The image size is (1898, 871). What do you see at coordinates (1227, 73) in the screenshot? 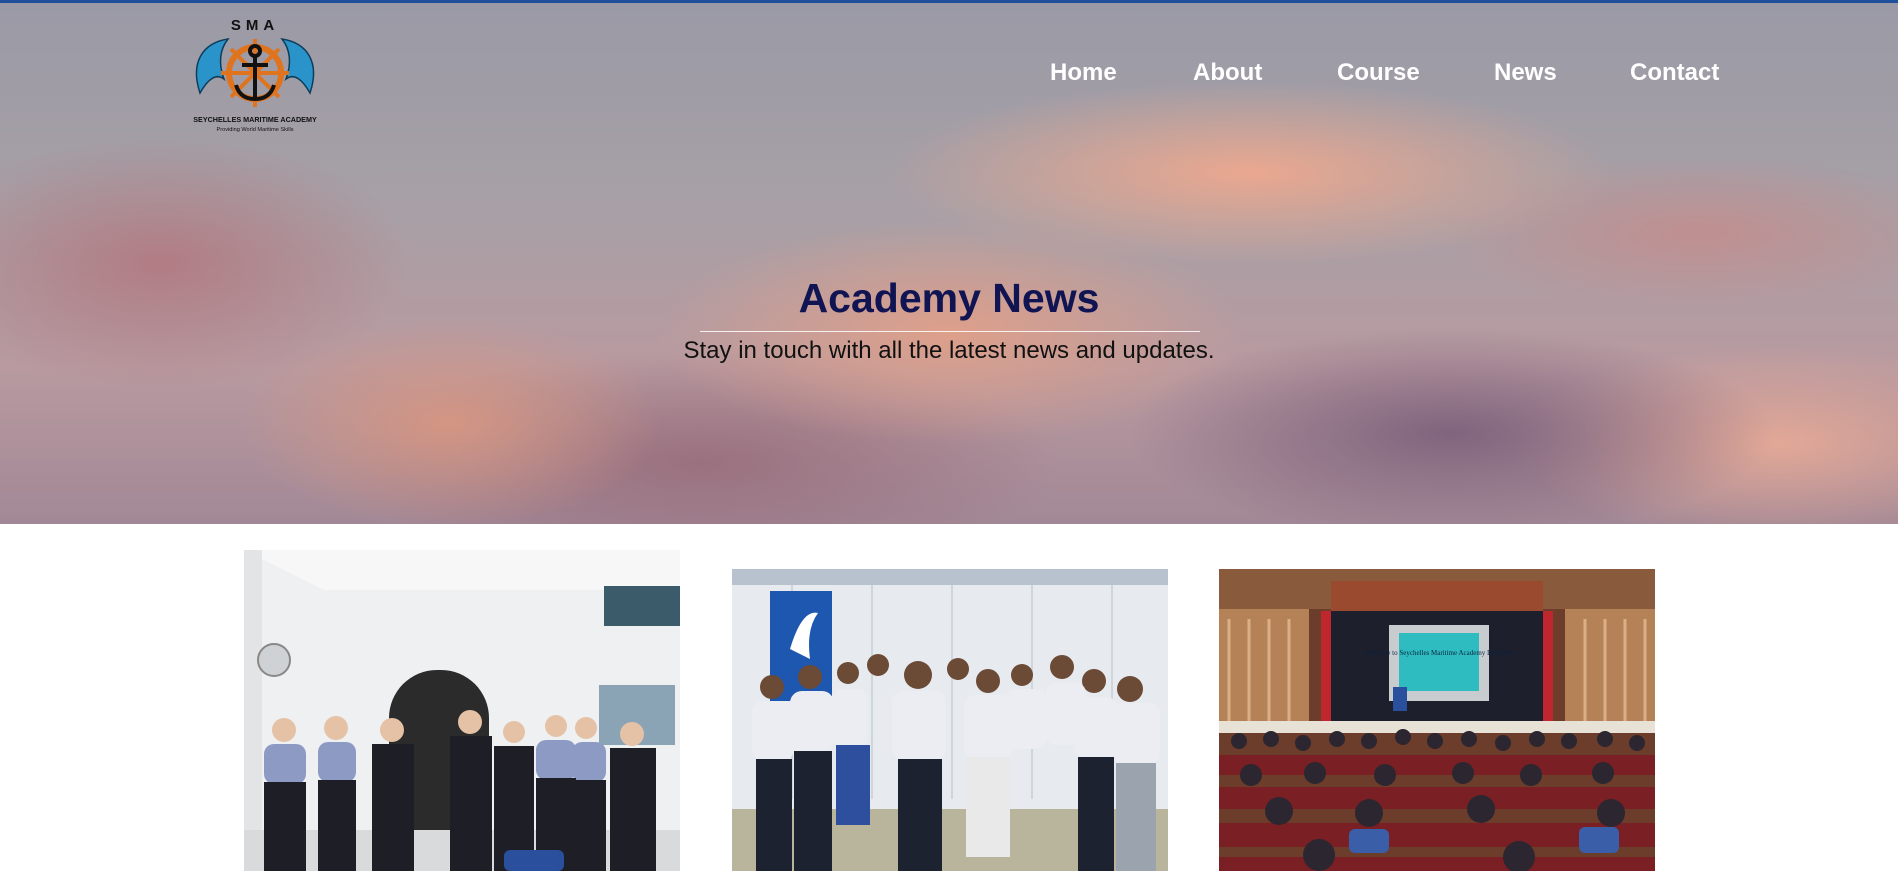
I see `nav-about: About` at bounding box center [1227, 73].